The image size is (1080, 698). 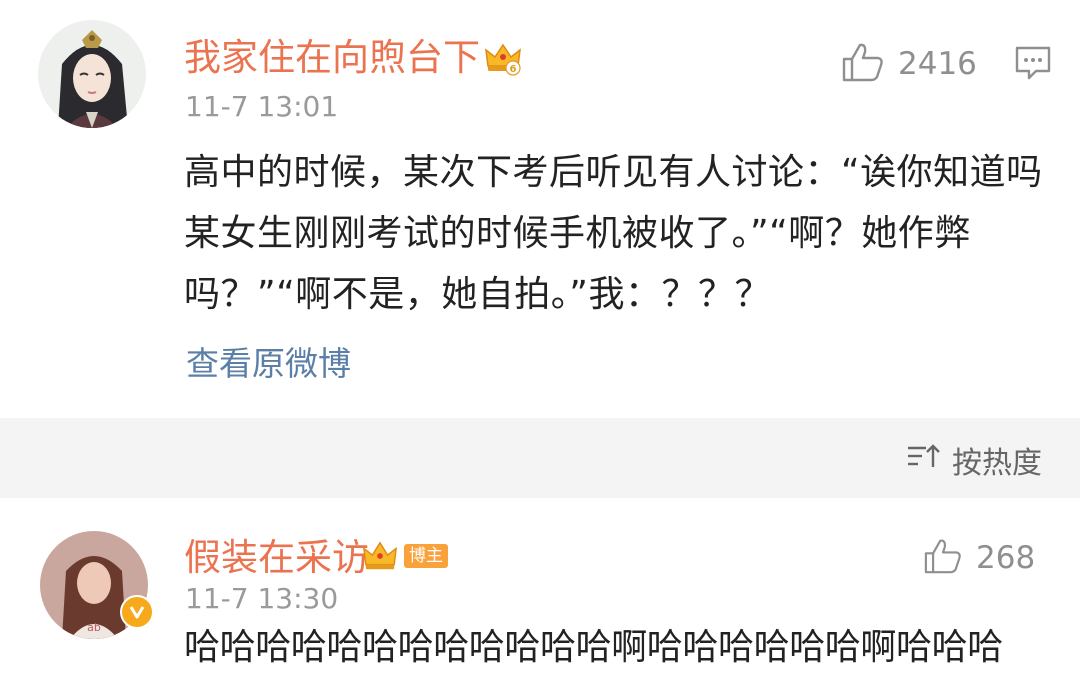 What do you see at coordinates (540, 458) in the screenshot?
I see `sort-bar: 按热度` at bounding box center [540, 458].